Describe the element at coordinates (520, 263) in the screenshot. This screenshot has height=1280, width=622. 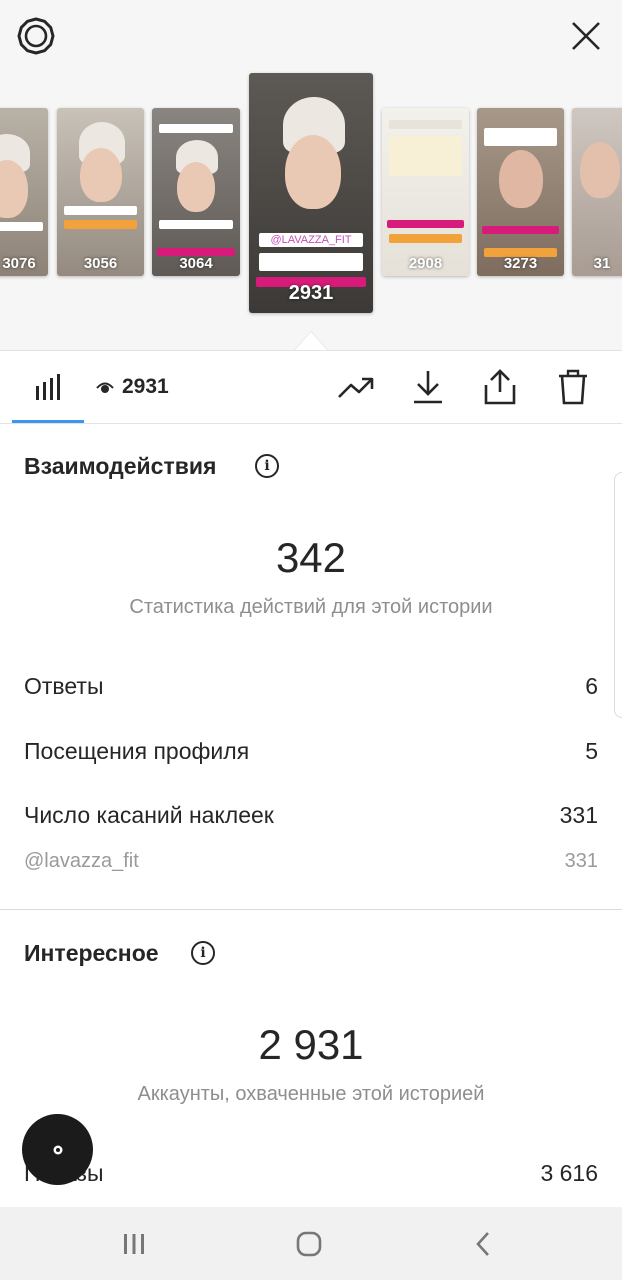
I see `story-views: 3273` at that location.